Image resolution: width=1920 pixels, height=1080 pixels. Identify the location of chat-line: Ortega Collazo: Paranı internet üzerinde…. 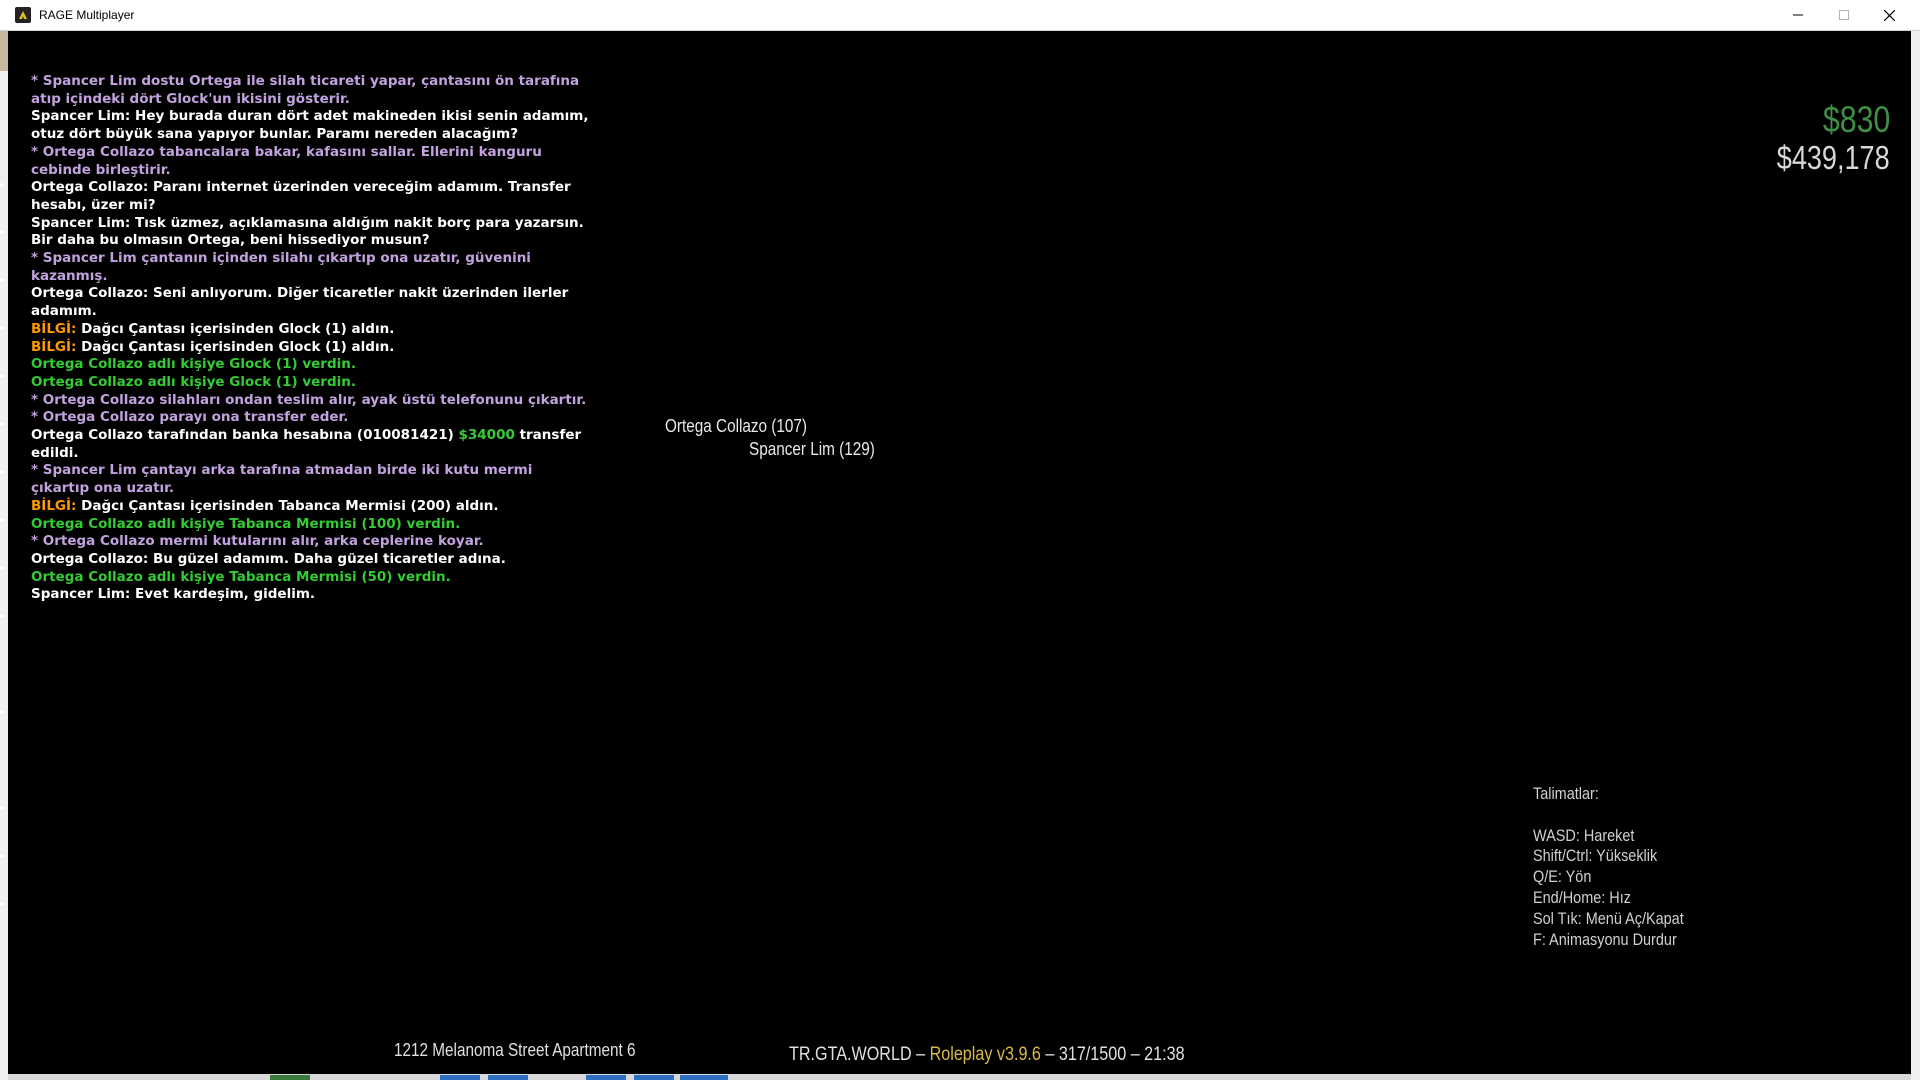
(301, 196).